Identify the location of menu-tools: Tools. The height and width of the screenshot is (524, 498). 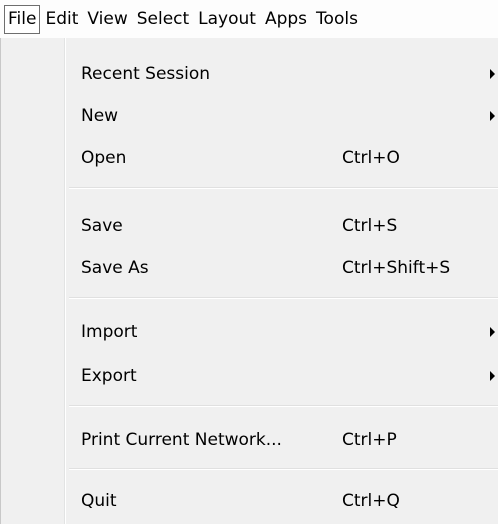
(337, 19).